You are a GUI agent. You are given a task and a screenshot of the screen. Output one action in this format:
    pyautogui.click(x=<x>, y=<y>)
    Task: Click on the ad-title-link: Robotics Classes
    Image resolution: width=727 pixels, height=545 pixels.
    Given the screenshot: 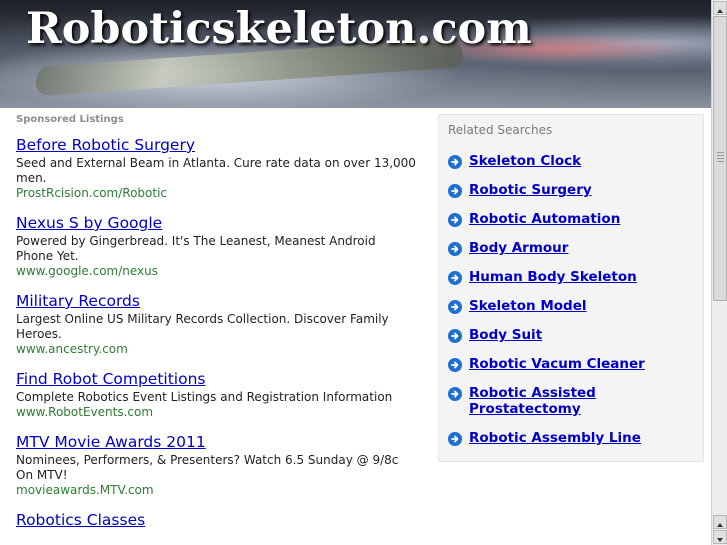 What is the action you would take?
    pyautogui.click(x=216, y=520)
    